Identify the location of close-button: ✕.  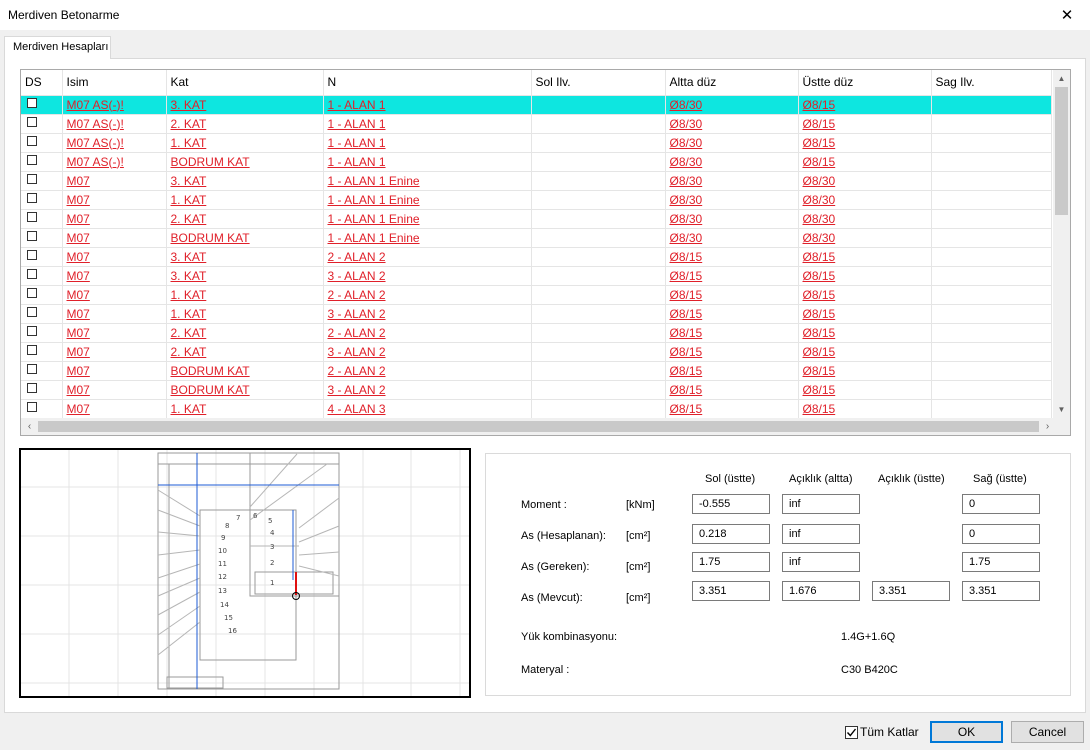
(1067, 15).